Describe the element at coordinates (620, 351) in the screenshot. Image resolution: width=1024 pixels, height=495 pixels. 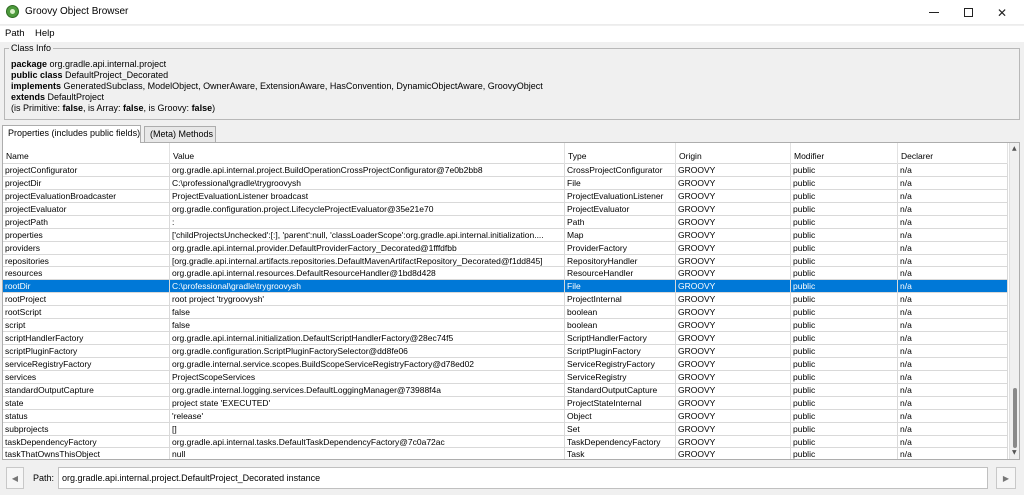
I see `cell-type: ScriptPluginFactory` at that location.